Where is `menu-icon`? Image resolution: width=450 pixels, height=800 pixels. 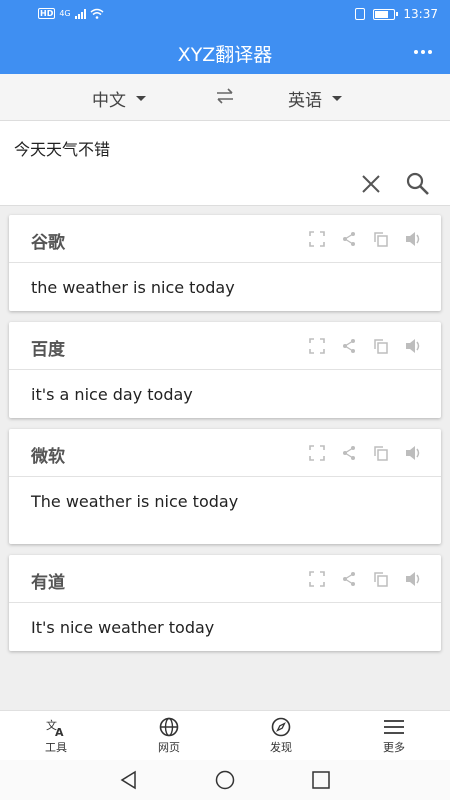
menu-icon is located at coordinates (394, 727).